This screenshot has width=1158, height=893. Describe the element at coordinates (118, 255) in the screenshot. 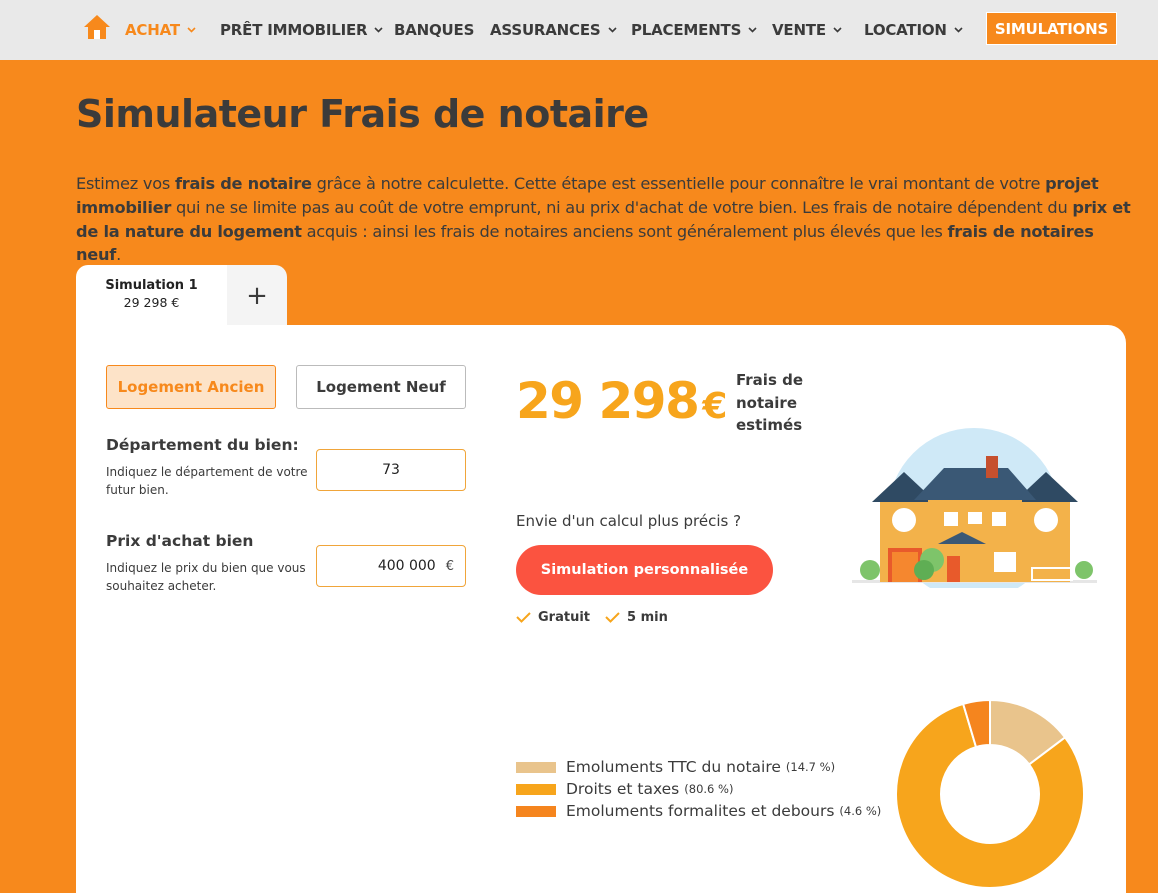

I see `intro-text: .` at that location.